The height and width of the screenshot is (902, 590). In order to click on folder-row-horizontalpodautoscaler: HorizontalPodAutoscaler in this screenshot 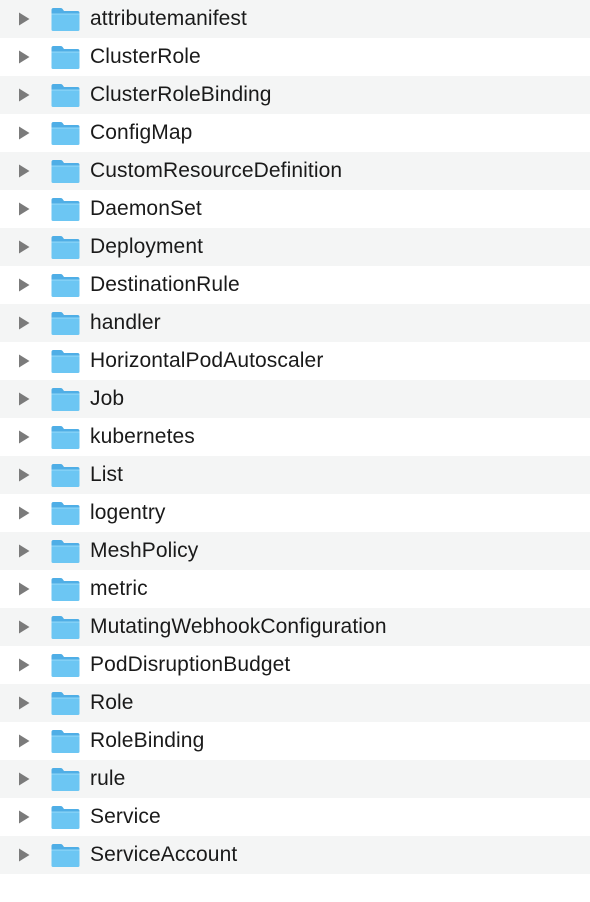, I will do `click(295, 361)`.